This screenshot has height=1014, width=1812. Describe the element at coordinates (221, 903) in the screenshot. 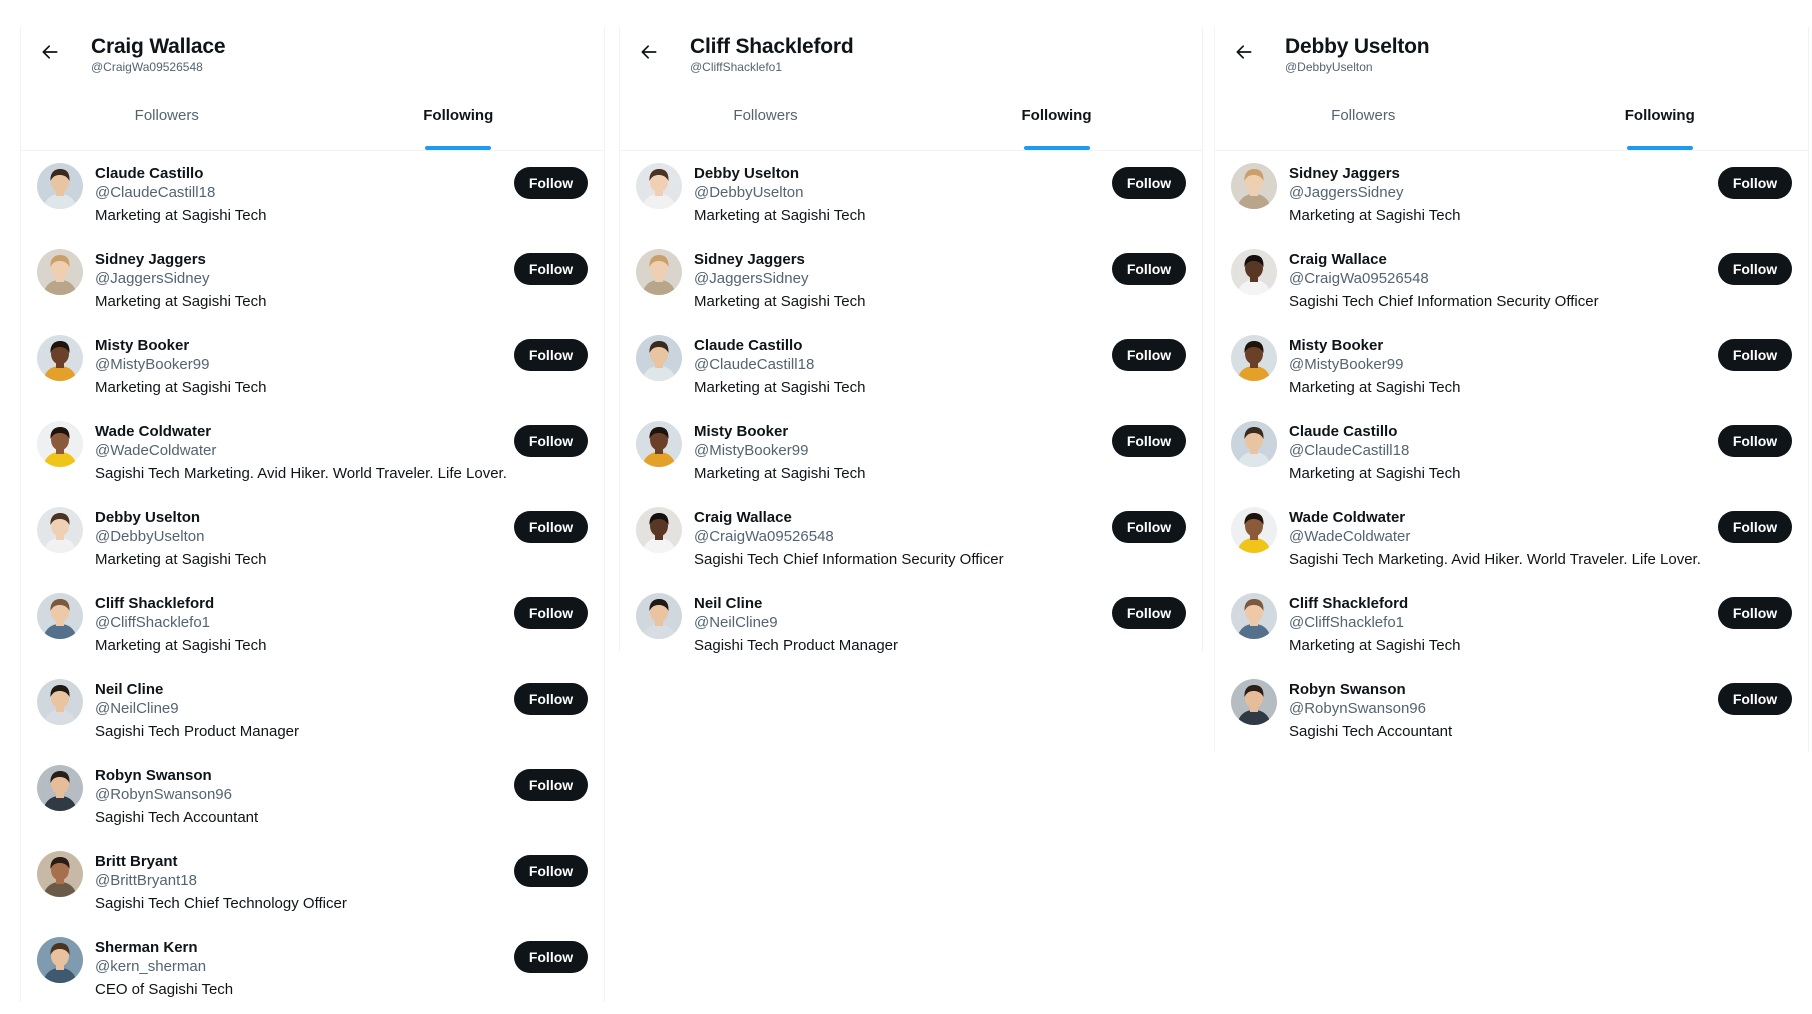

I see `user-bio: Sagishi Tech Chief Technology Officer` at that location.